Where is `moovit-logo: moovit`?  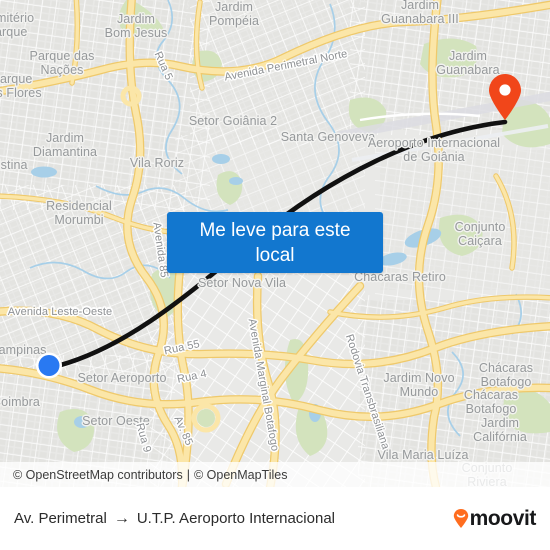 moovit-logo: moovit is located at coordinates (494, 519).